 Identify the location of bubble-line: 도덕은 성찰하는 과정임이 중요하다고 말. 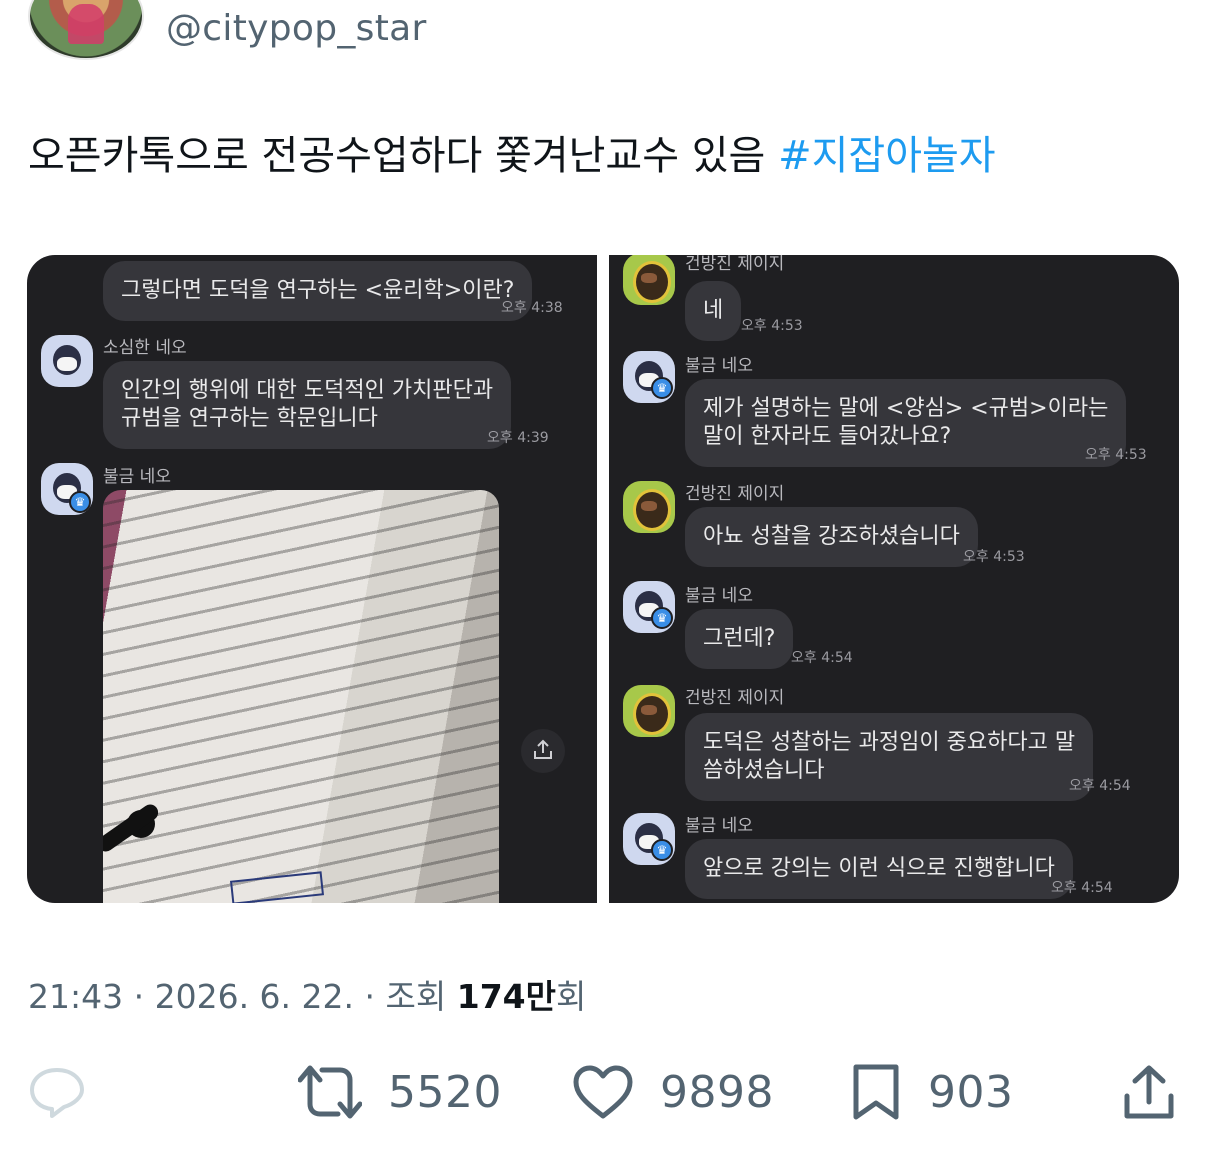
(889, 742).